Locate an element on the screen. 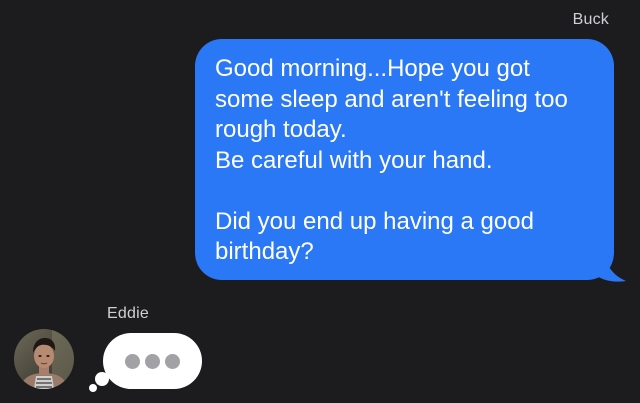  contact-photo-icon is located at coordinates (44, 359).